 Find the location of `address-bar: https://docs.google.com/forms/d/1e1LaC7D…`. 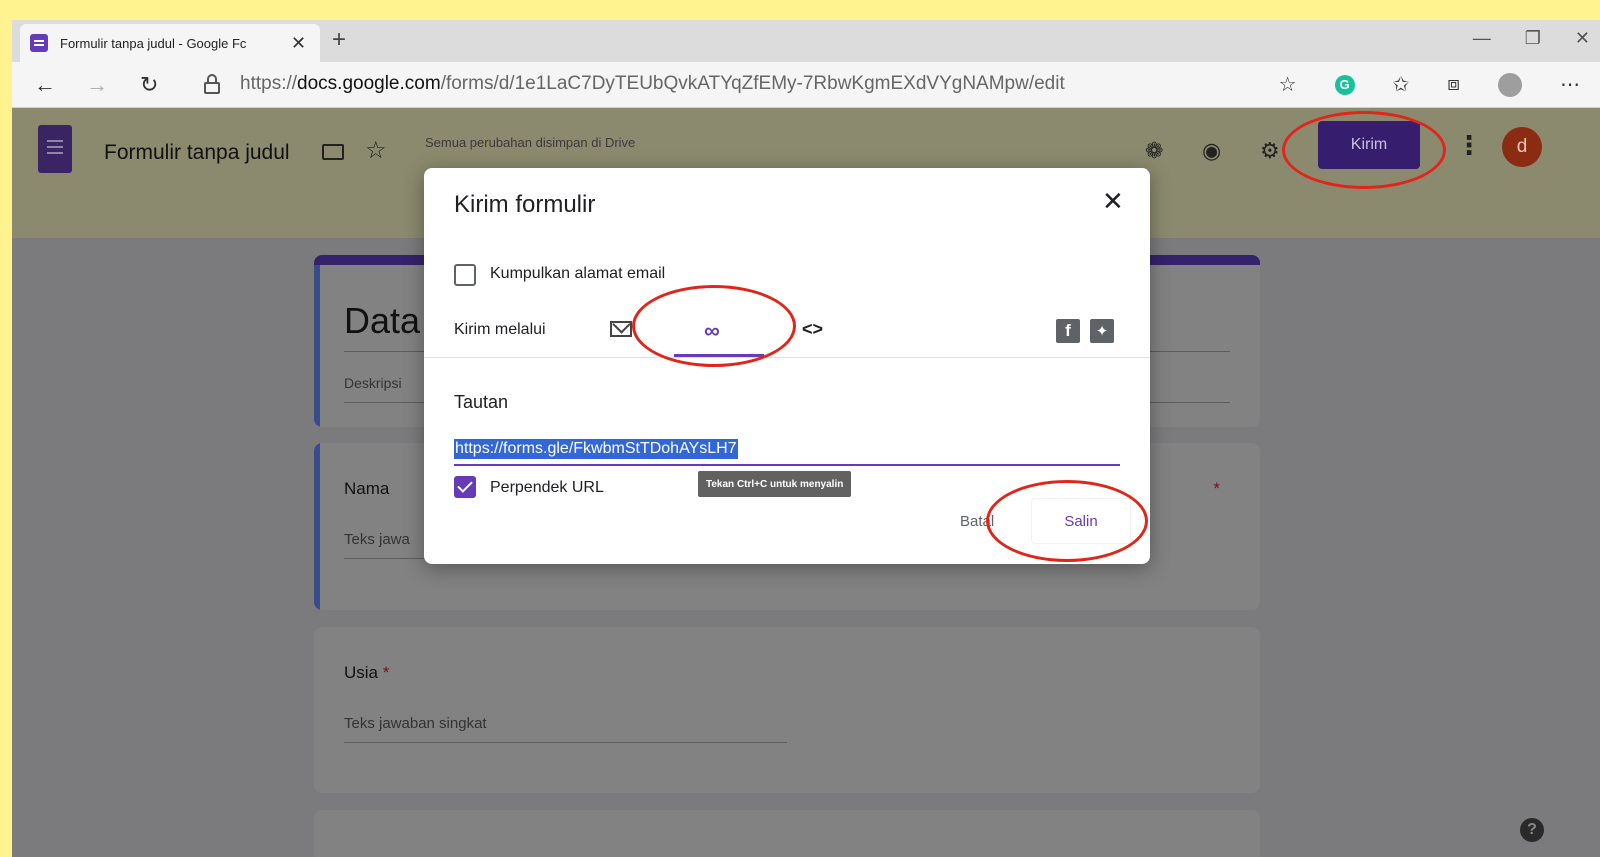

address-bar: https://docs.google.com/forms/d/1e1LaC7D… is located at coordinates (652, 84).